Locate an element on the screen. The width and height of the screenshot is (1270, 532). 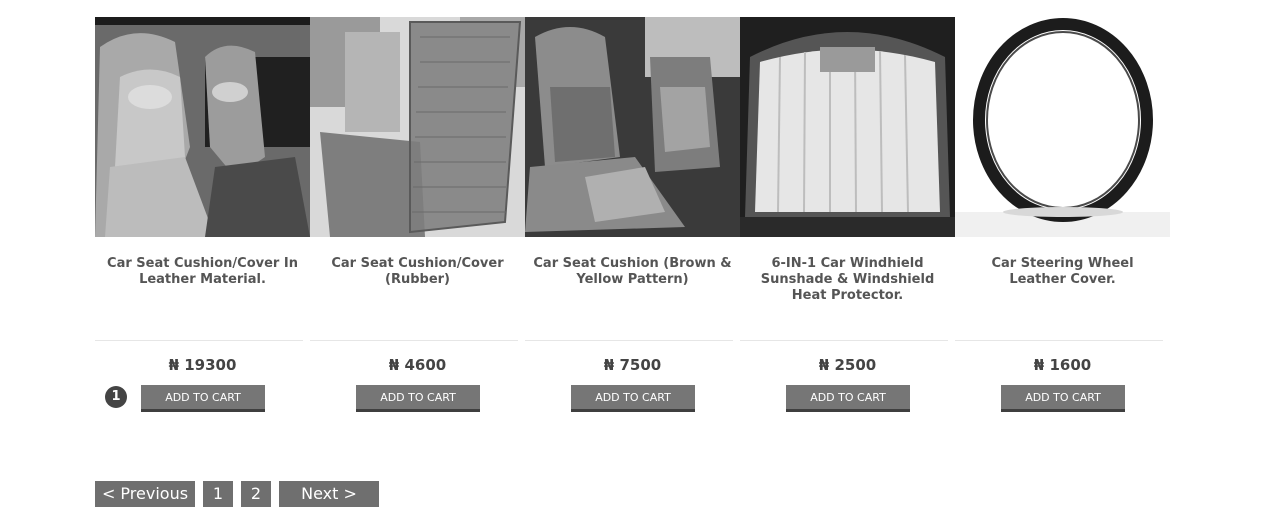
product-title: Car Steering Wheel Leather Cover. is located at coordinates (1062, 272).